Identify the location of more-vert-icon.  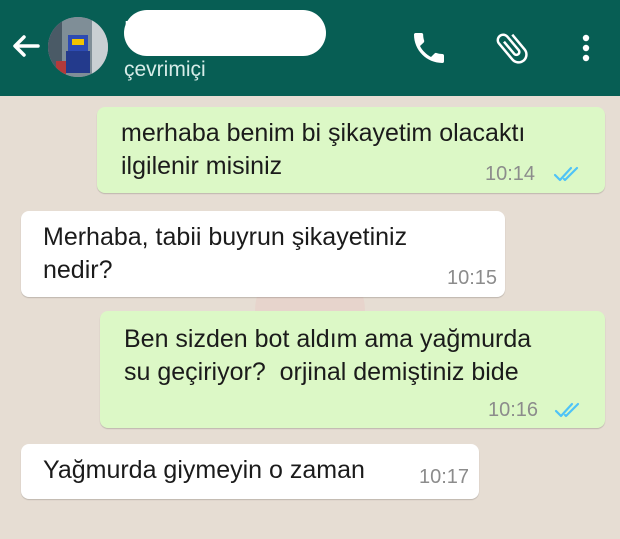
(586, 48).